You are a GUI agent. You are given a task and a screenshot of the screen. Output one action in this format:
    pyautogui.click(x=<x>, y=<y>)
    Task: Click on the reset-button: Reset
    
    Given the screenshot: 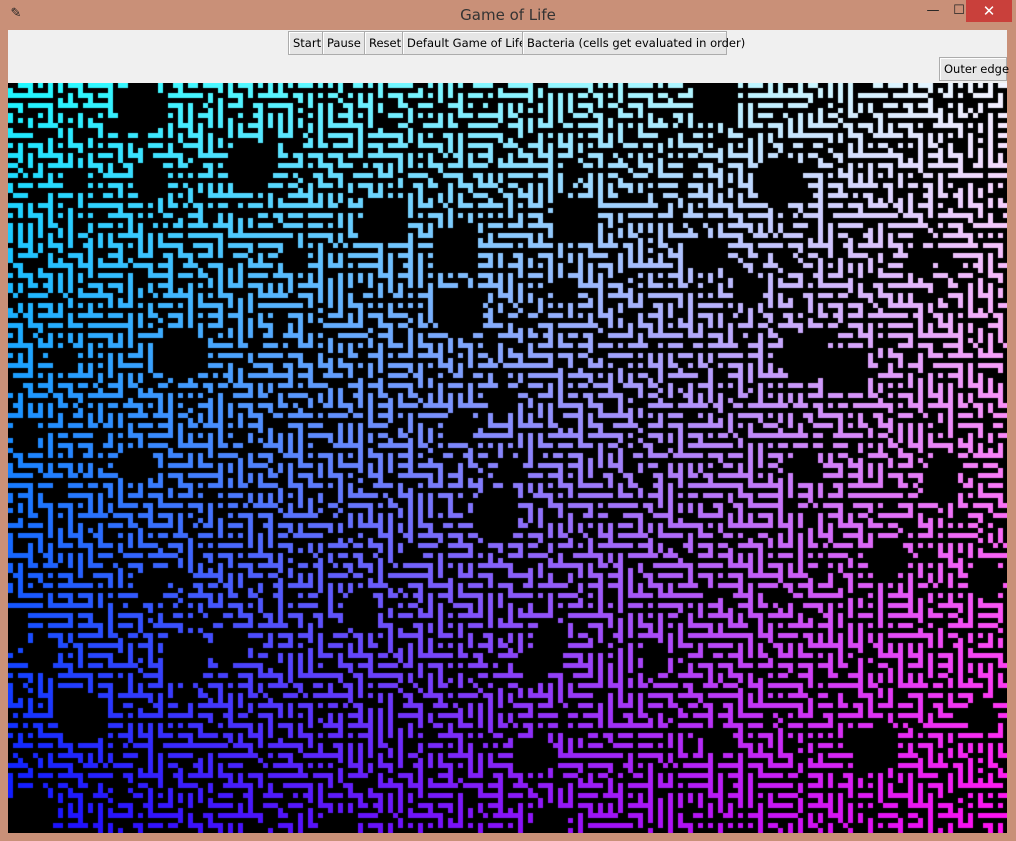 What is the action you would take?
    pyautogui.click(x=383, y=43)
    